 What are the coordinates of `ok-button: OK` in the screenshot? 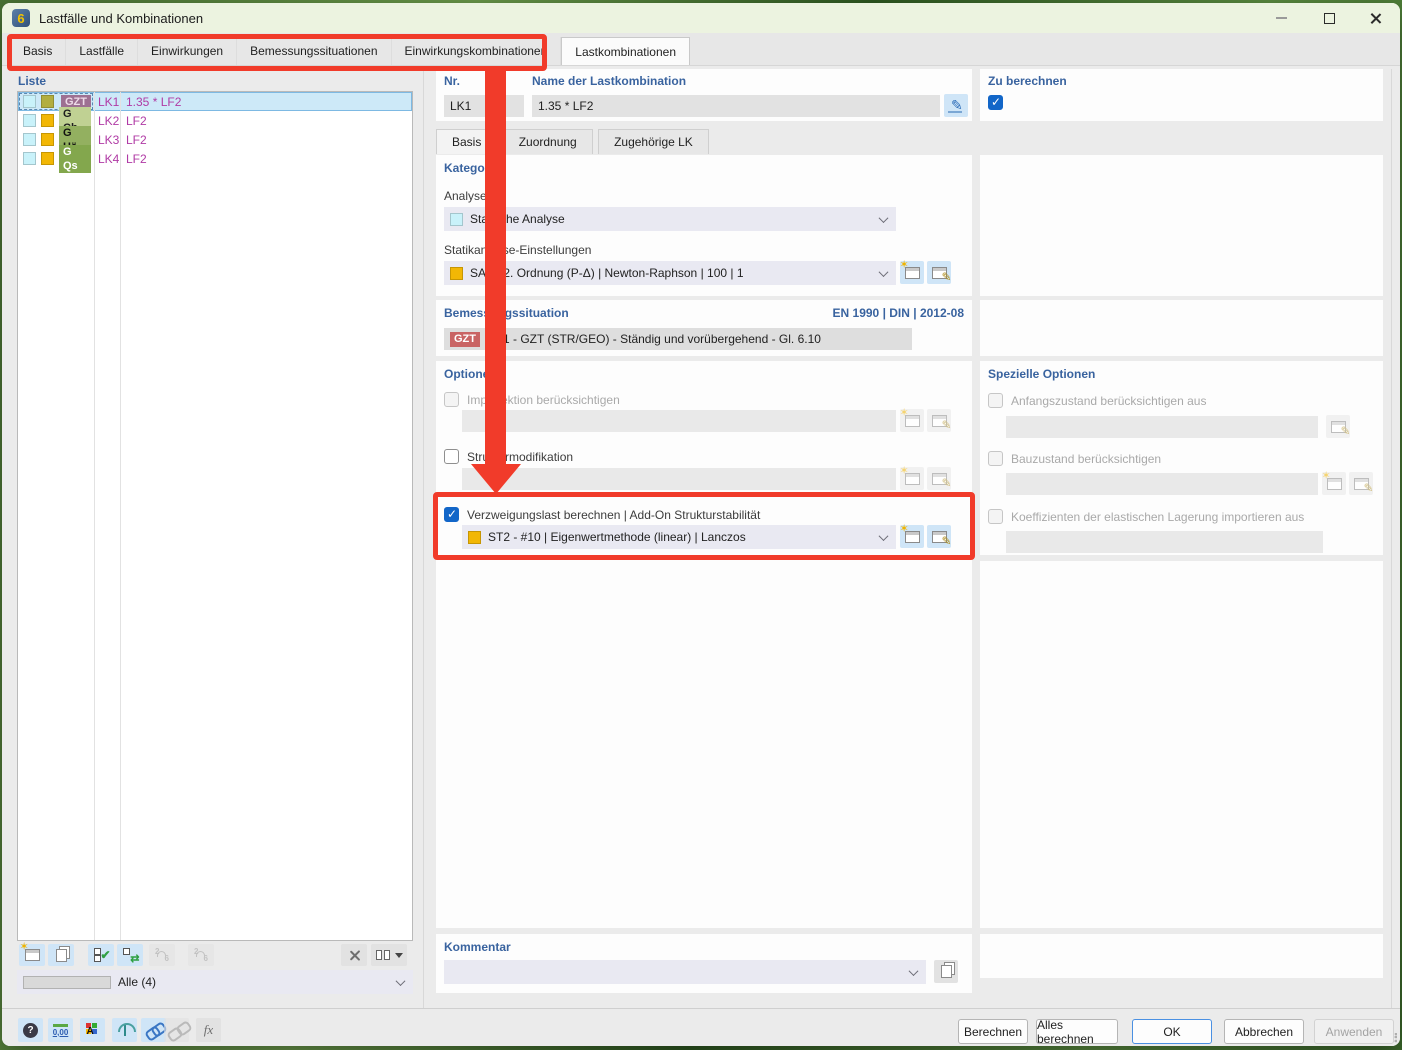 It's located at (1172, 1031).